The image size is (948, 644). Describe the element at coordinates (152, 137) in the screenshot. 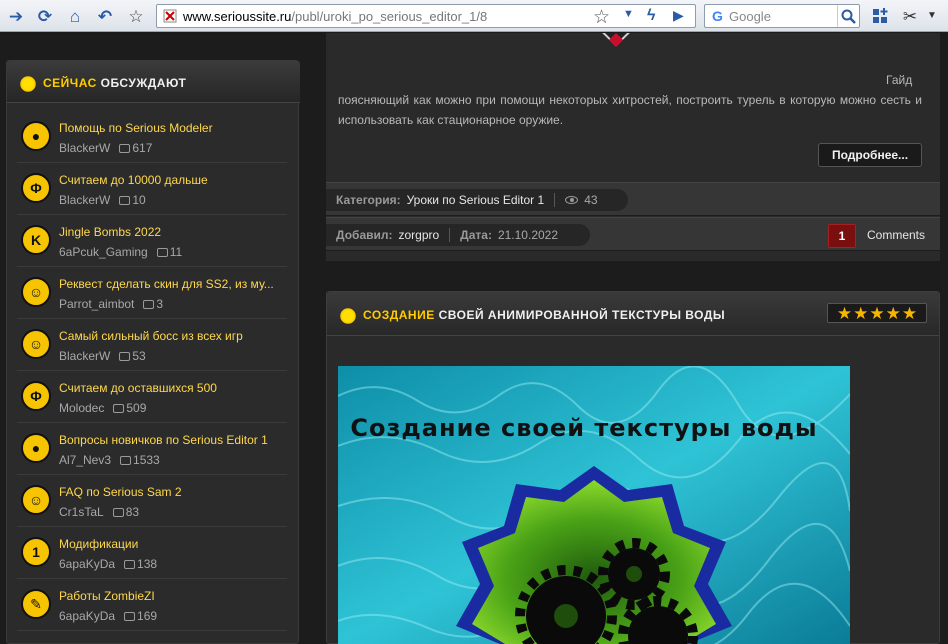

I see `discussion-item: ● Помощь по Serious Modeler BlackerW 617` at that location.